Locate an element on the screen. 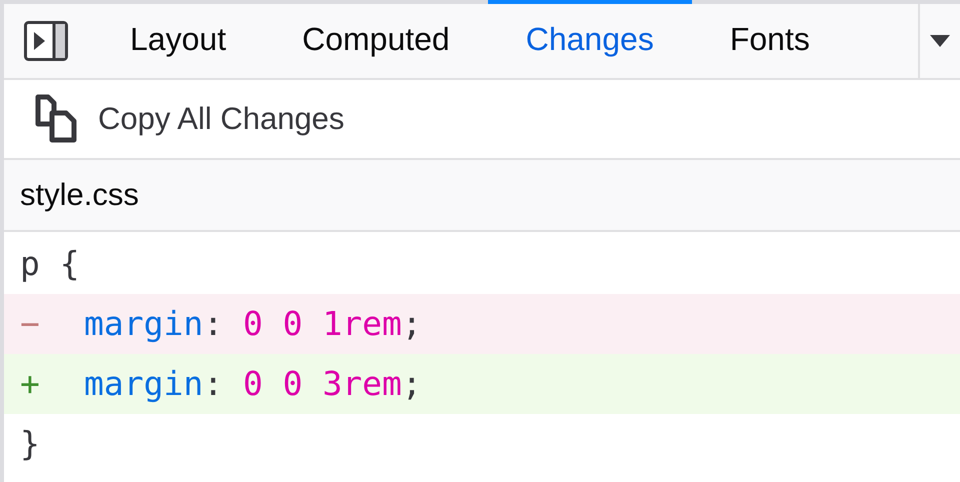  tab: Changes is located at coordinates (590, 39).